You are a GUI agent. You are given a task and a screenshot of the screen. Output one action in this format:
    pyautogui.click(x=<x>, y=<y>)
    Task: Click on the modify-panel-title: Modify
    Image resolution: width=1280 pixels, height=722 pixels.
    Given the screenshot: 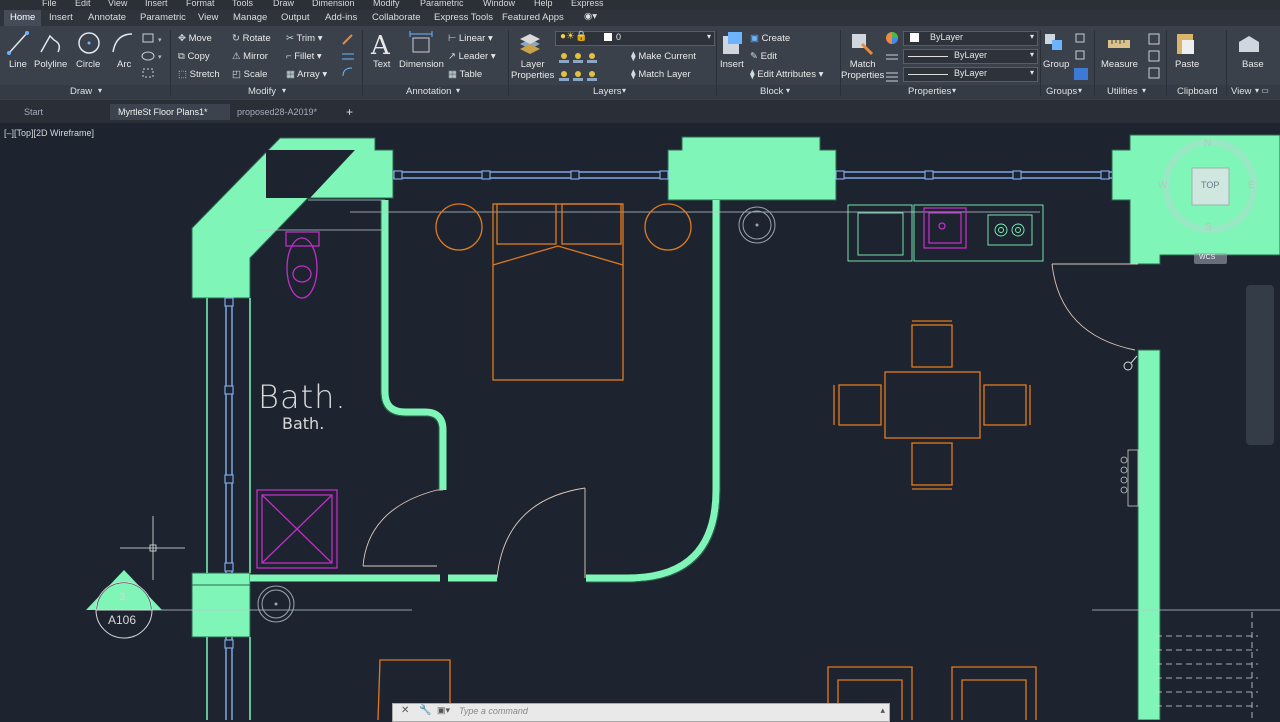 What is the action you would take?
    pyautogui.click(x=262, y=91)
    